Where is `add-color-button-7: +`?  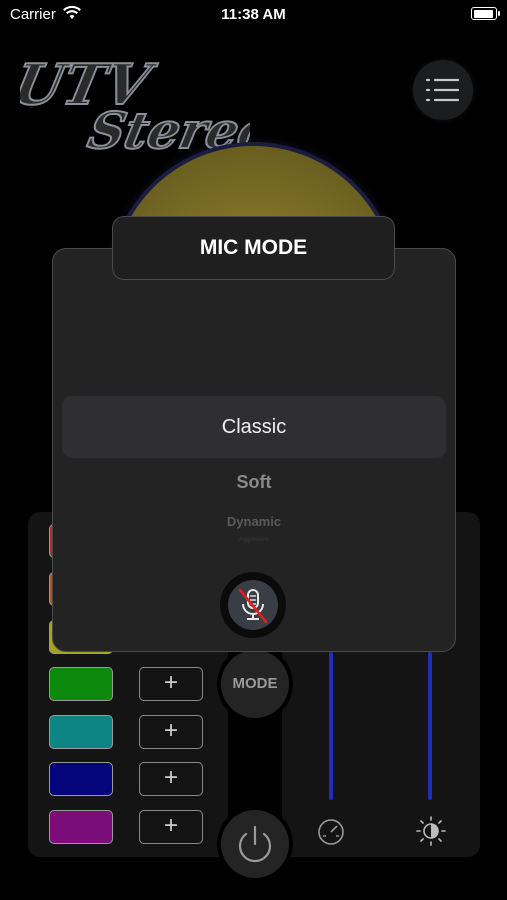
add-color-button-7: + is located at coordinates (171, 827).